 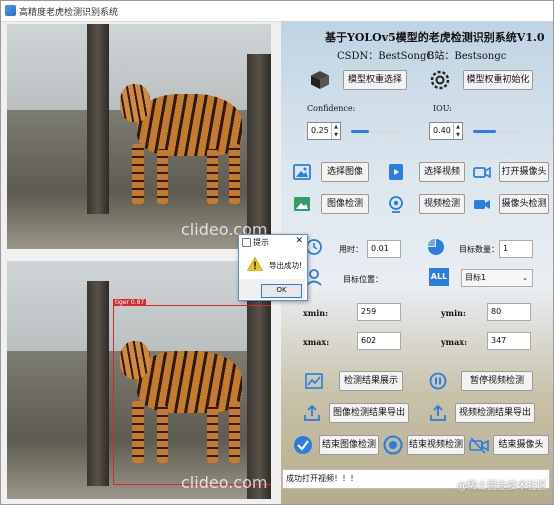 I want to click on model-init-button: 模型权重初始化, so click(x=498, y=80).